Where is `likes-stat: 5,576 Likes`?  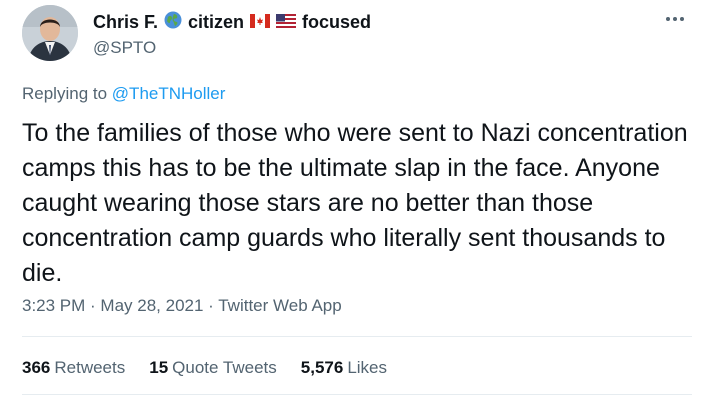
likes-stat: 5,576 Likes is located at coordinates (344, 368).